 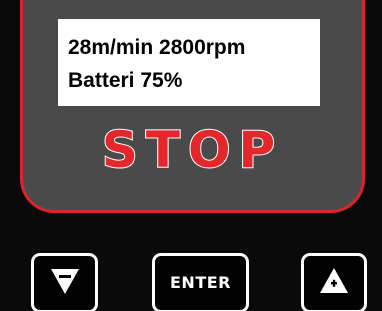 I want to click on down-button, so click(x=64, y=282).